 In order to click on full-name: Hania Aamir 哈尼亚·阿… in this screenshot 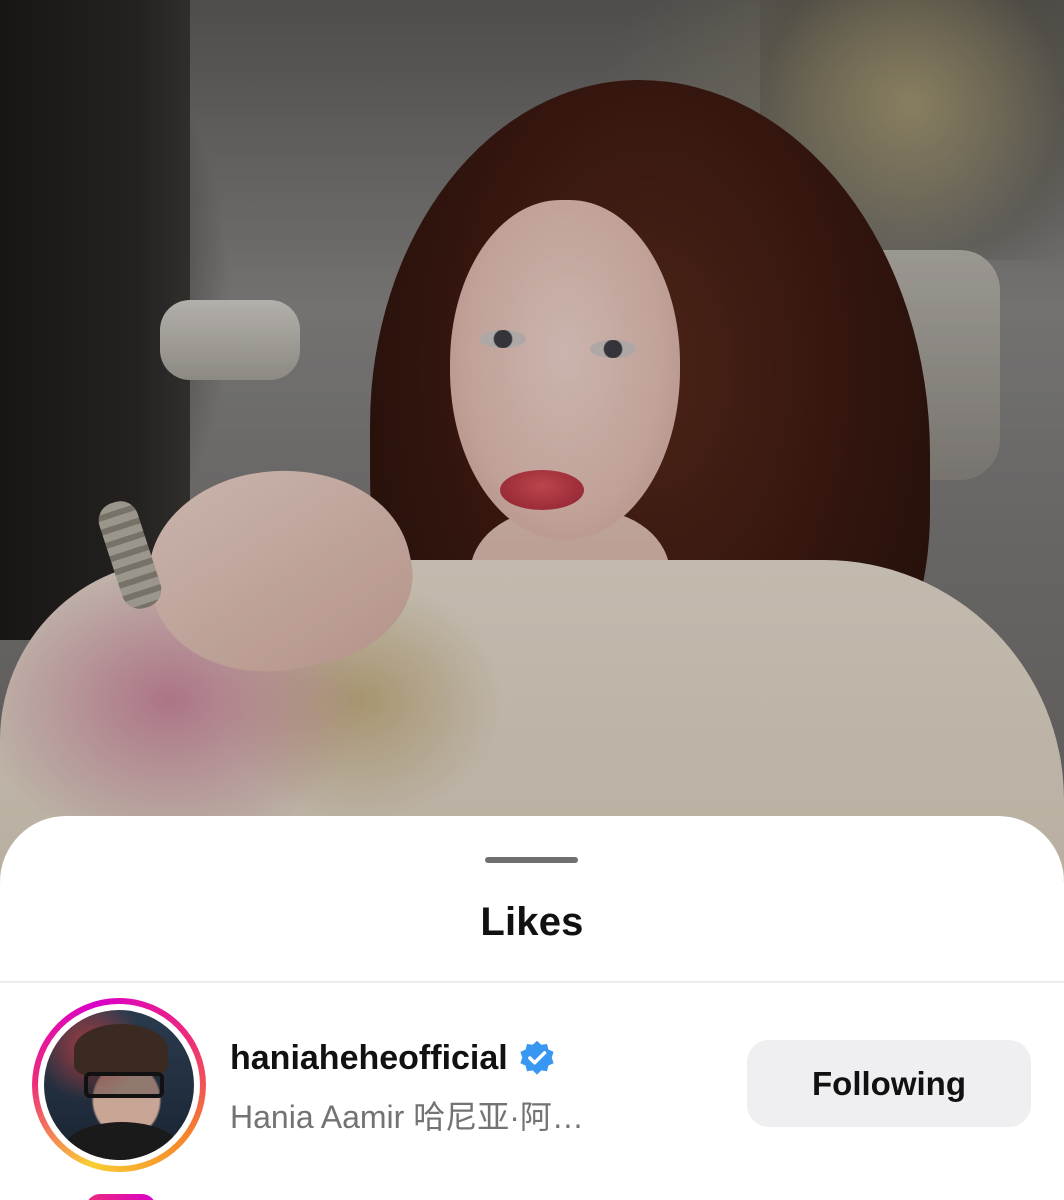, I will do `click(407, 1117)`.